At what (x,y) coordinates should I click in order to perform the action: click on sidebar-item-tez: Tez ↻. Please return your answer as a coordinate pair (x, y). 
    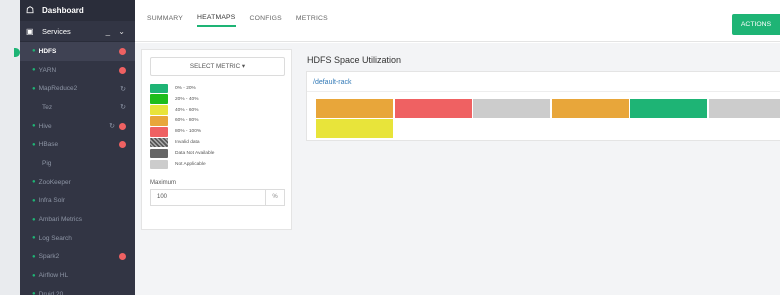
    Looking at the image, I should click on (77, 107).